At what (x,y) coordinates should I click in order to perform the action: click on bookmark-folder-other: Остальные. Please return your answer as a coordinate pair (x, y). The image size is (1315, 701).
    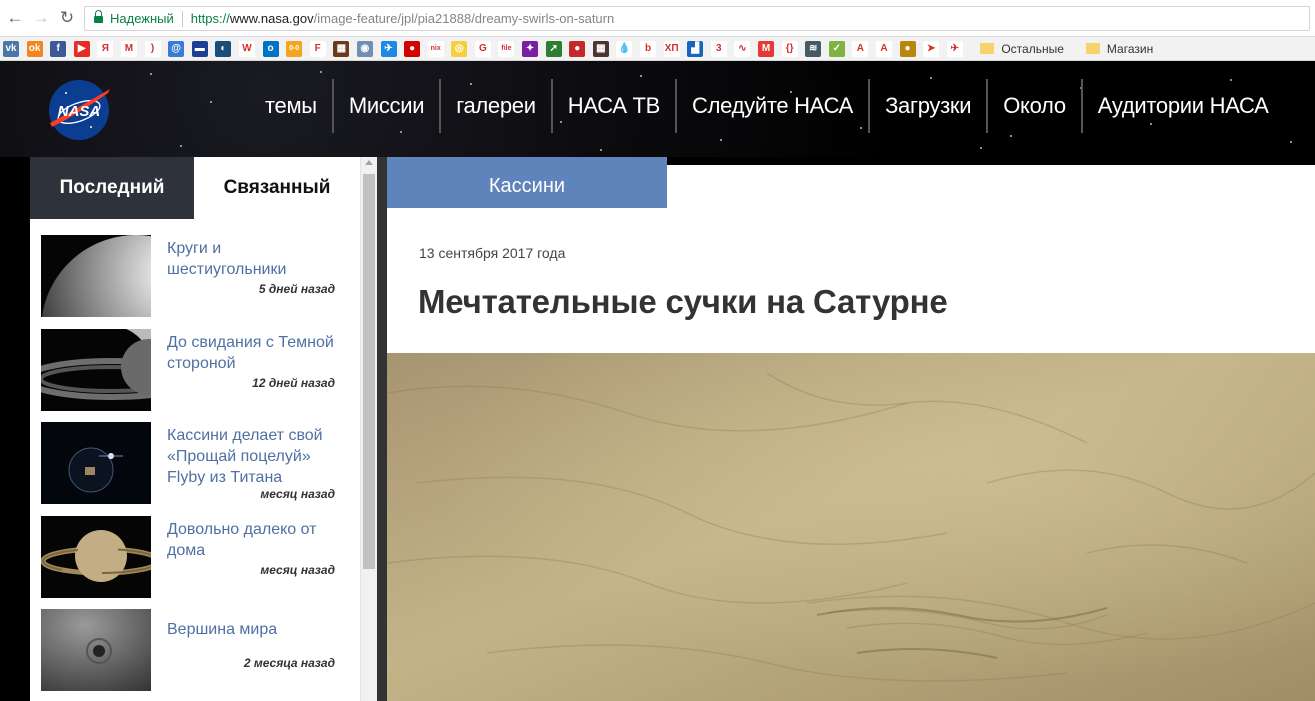
    Looking at the image, I should click on (1022, 49).